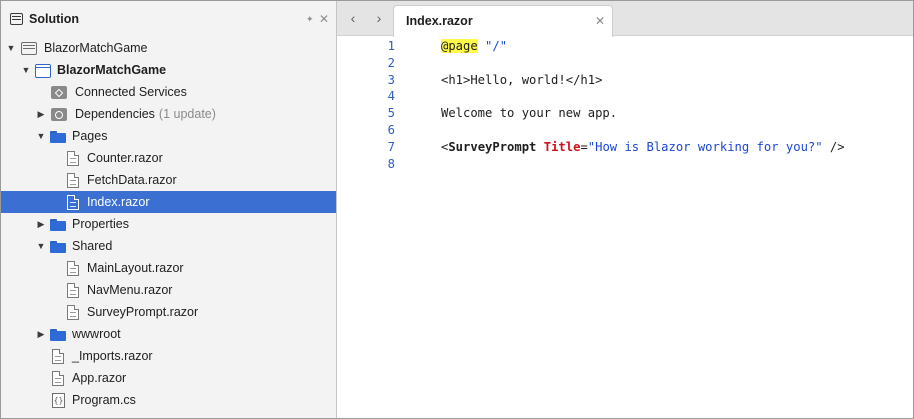  Describe the element at coordinates (625, 113) in the screenshot. I see `code-line: 5 Welcome to your new app.` at that location.